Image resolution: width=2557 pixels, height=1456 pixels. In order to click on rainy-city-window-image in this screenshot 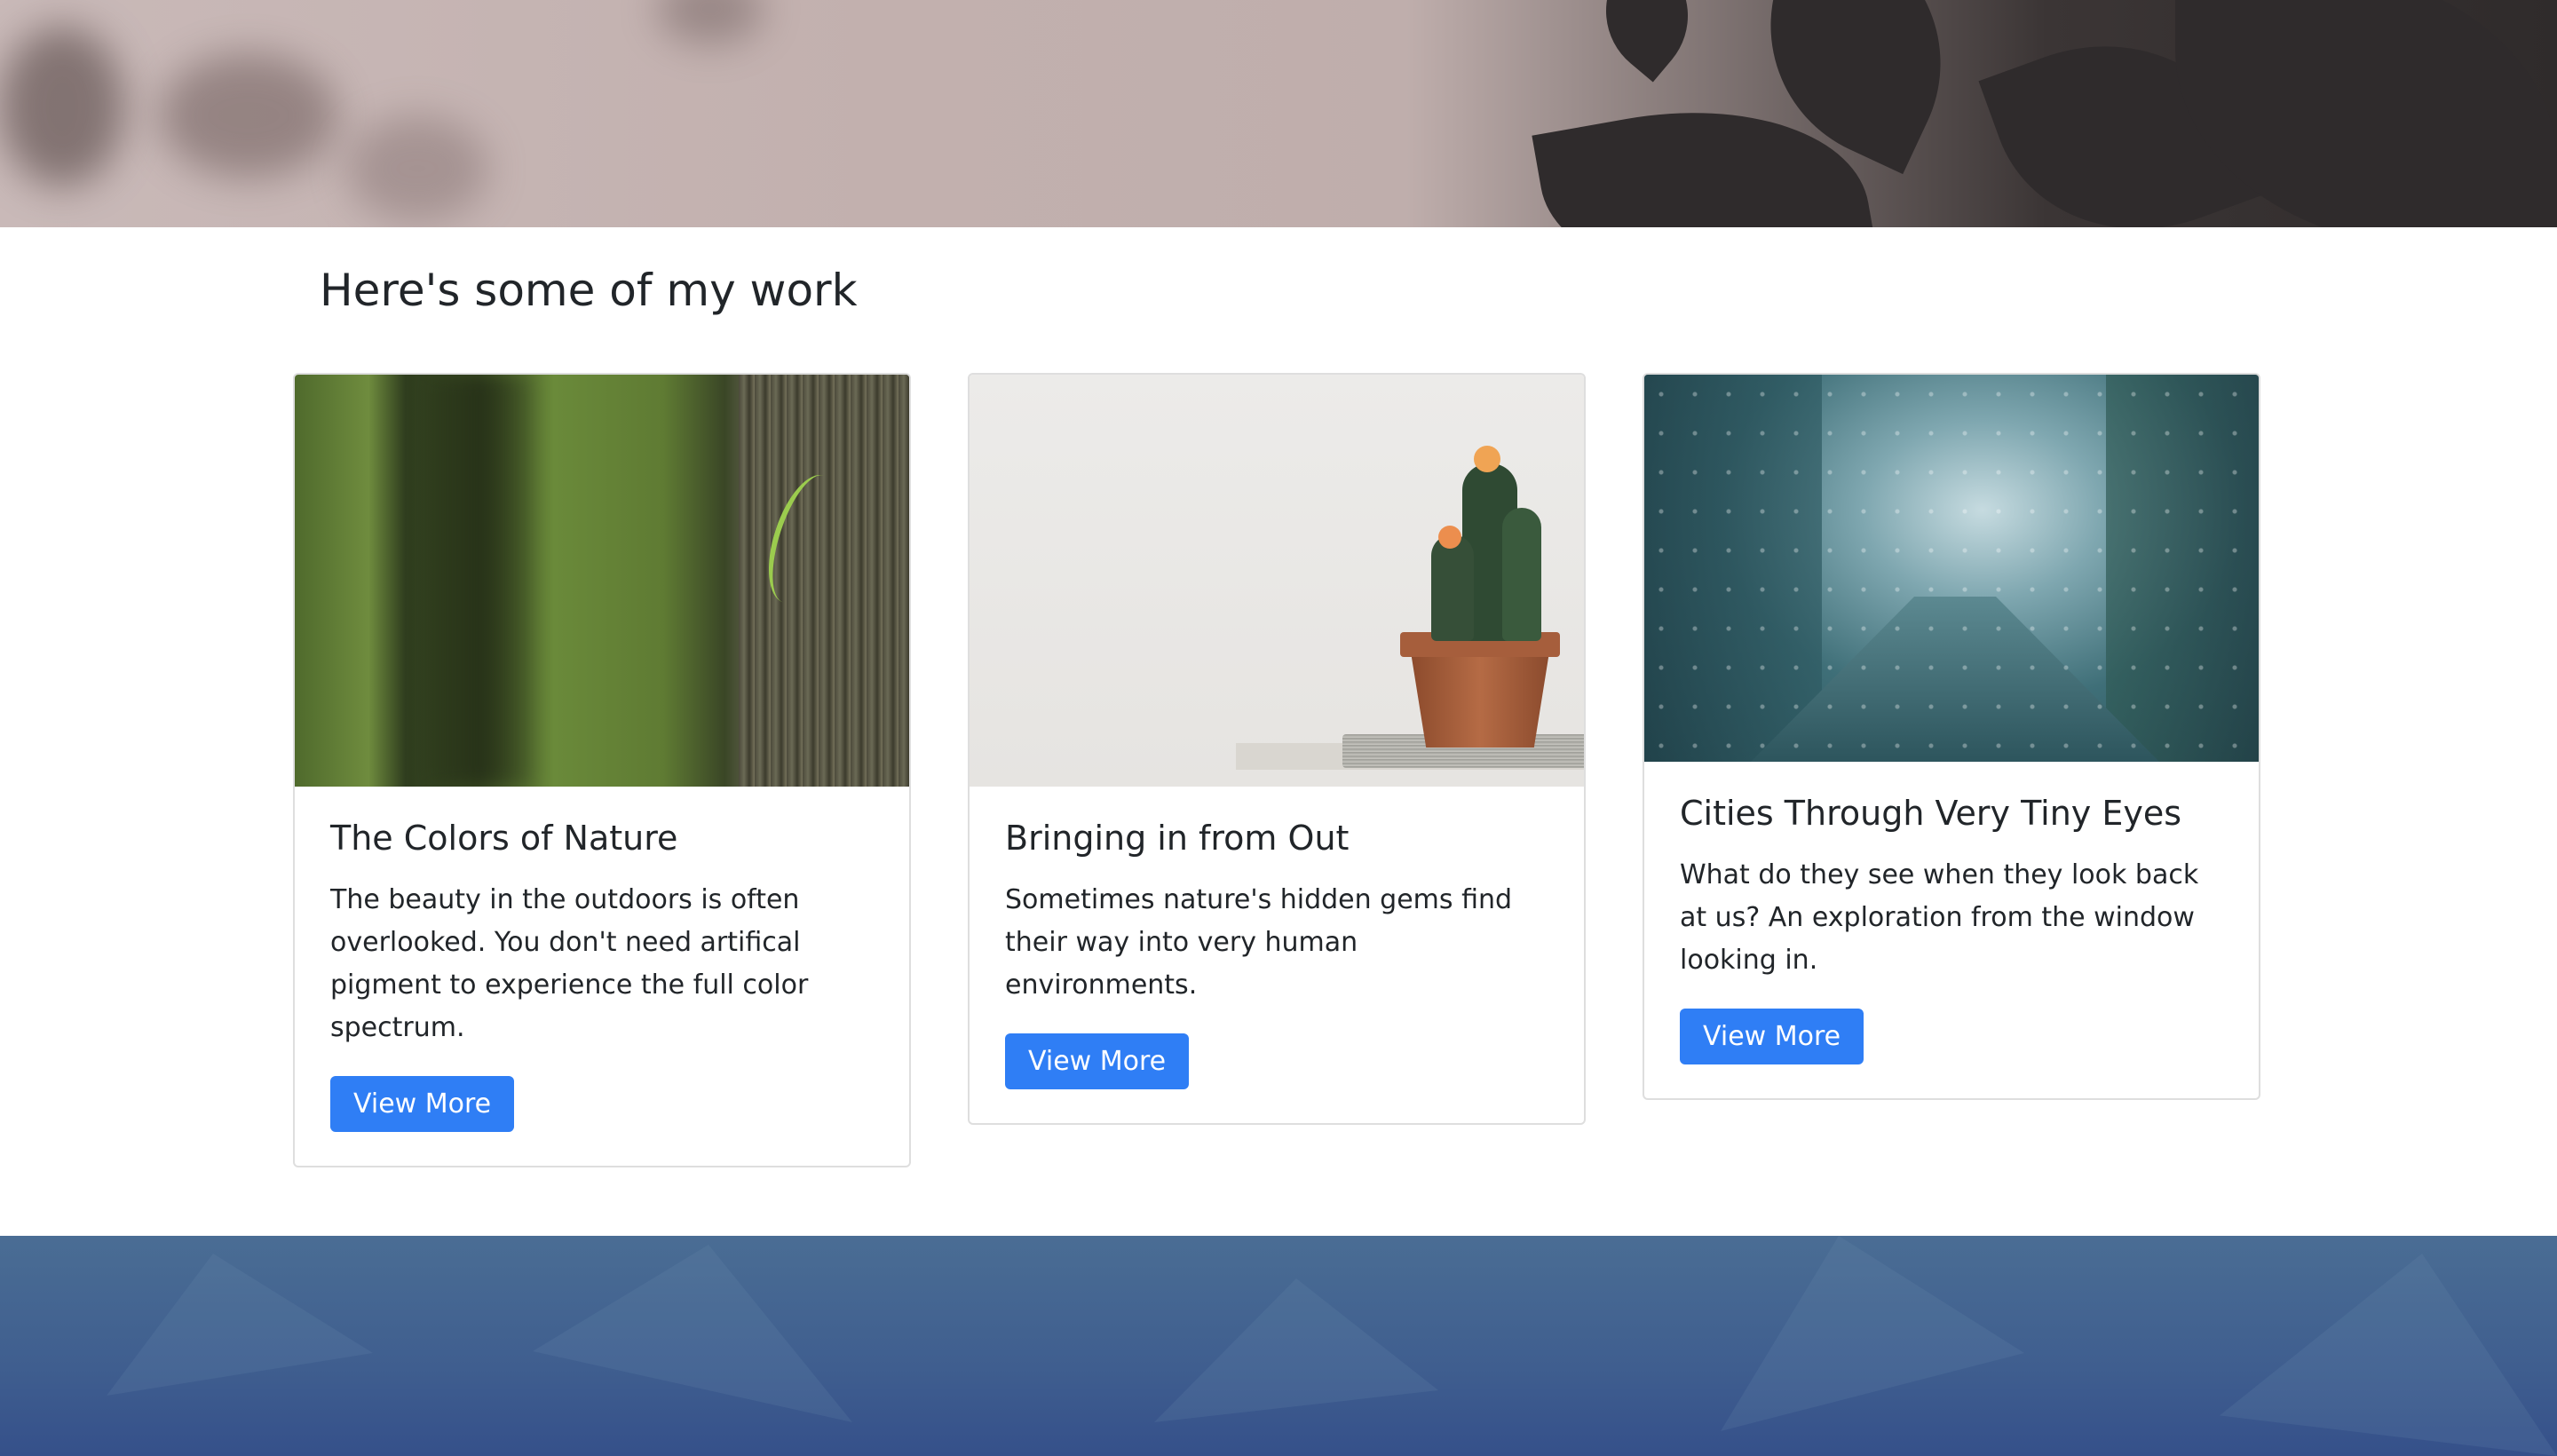, I will do `click(1951, 568)`.